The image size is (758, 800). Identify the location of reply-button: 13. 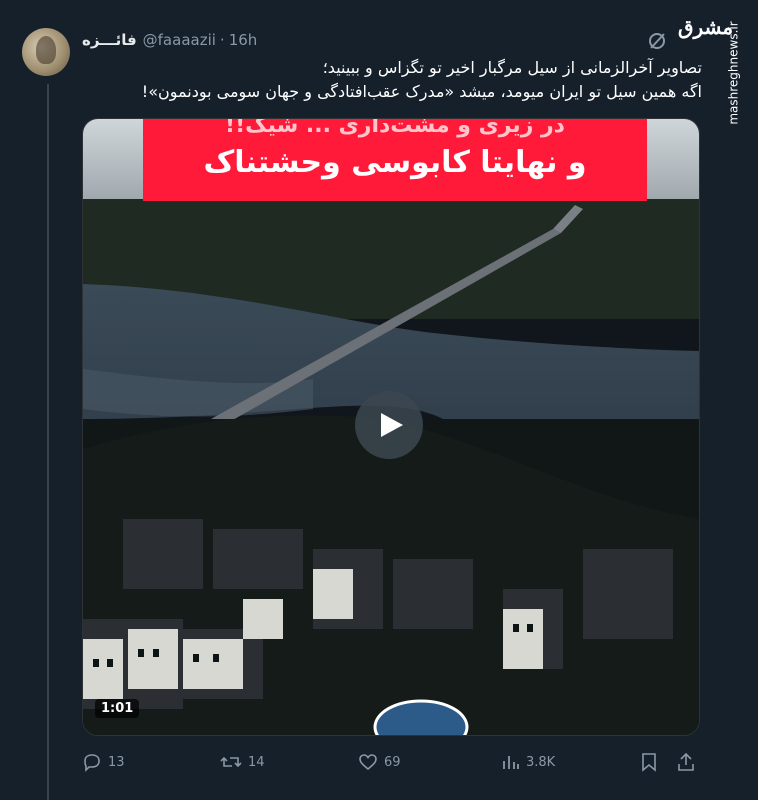
(103, 762).